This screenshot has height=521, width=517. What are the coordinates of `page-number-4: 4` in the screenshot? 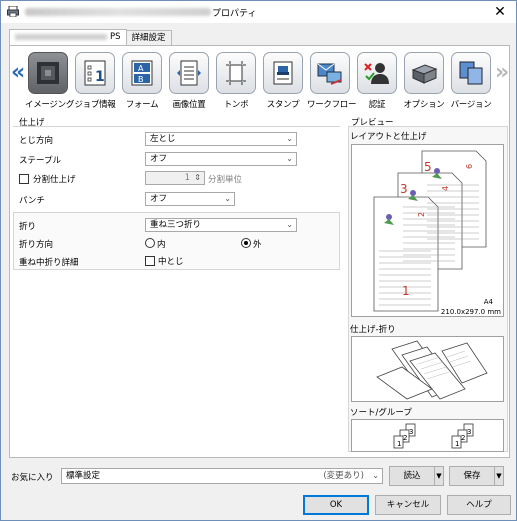 It's located at (445, 188).